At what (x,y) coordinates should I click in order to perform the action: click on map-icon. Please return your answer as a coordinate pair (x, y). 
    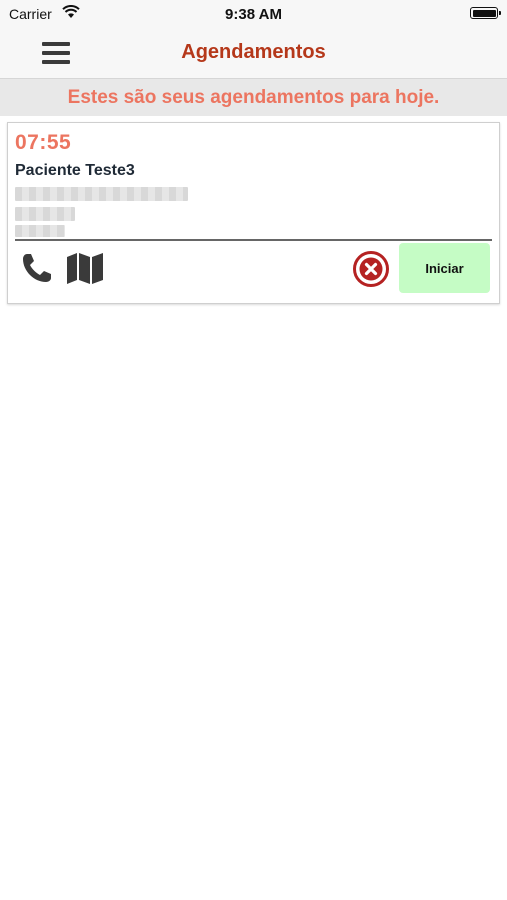
    Looking at the image, I should click on (85, 268).